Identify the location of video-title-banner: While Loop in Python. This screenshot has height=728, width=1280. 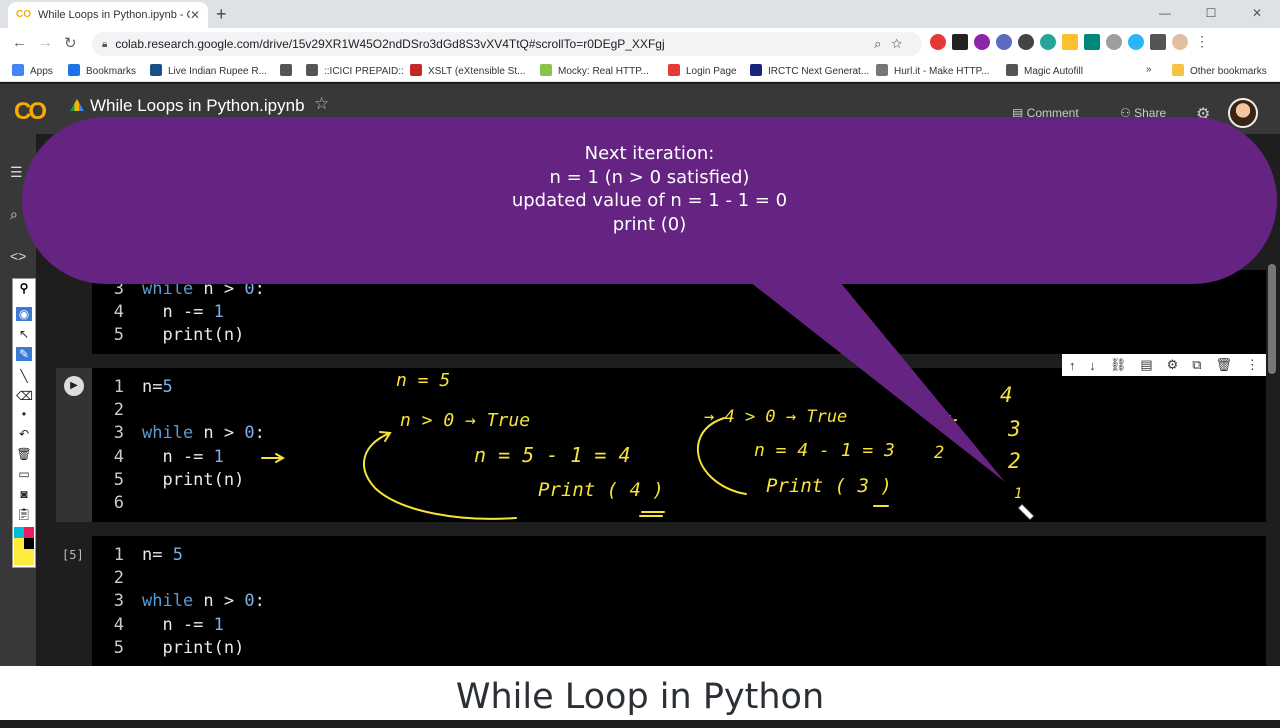
(640, 693).